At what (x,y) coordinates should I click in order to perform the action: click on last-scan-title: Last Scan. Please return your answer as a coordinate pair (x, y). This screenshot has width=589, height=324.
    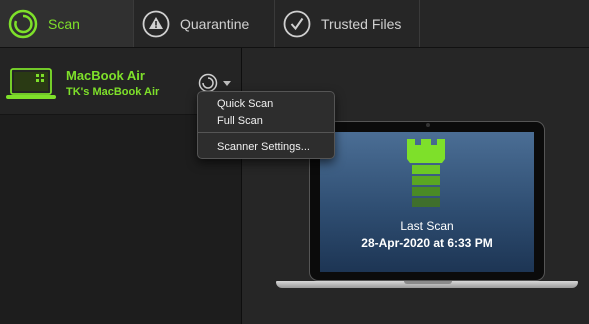
    Looking at the image, I should click on (427, 226).